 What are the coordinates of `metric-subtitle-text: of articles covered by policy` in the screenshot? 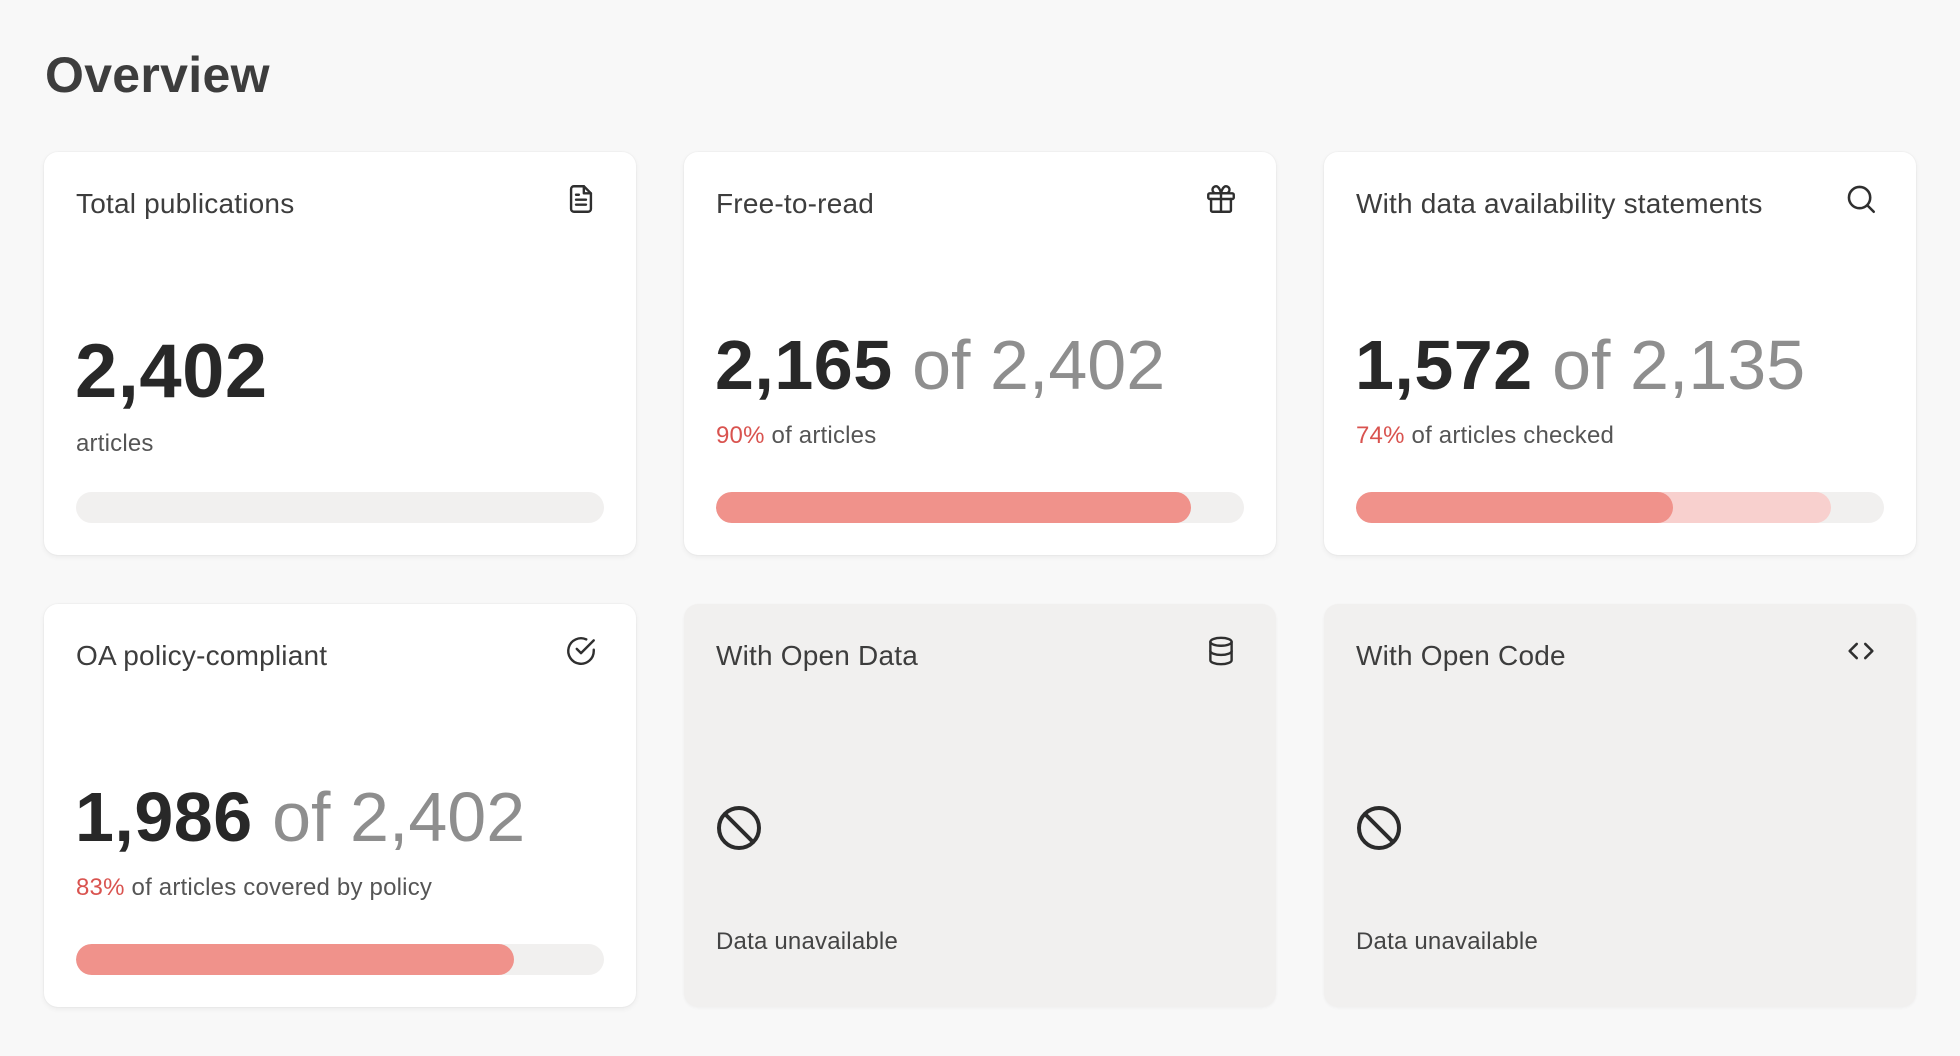 It's located at (282, 887).